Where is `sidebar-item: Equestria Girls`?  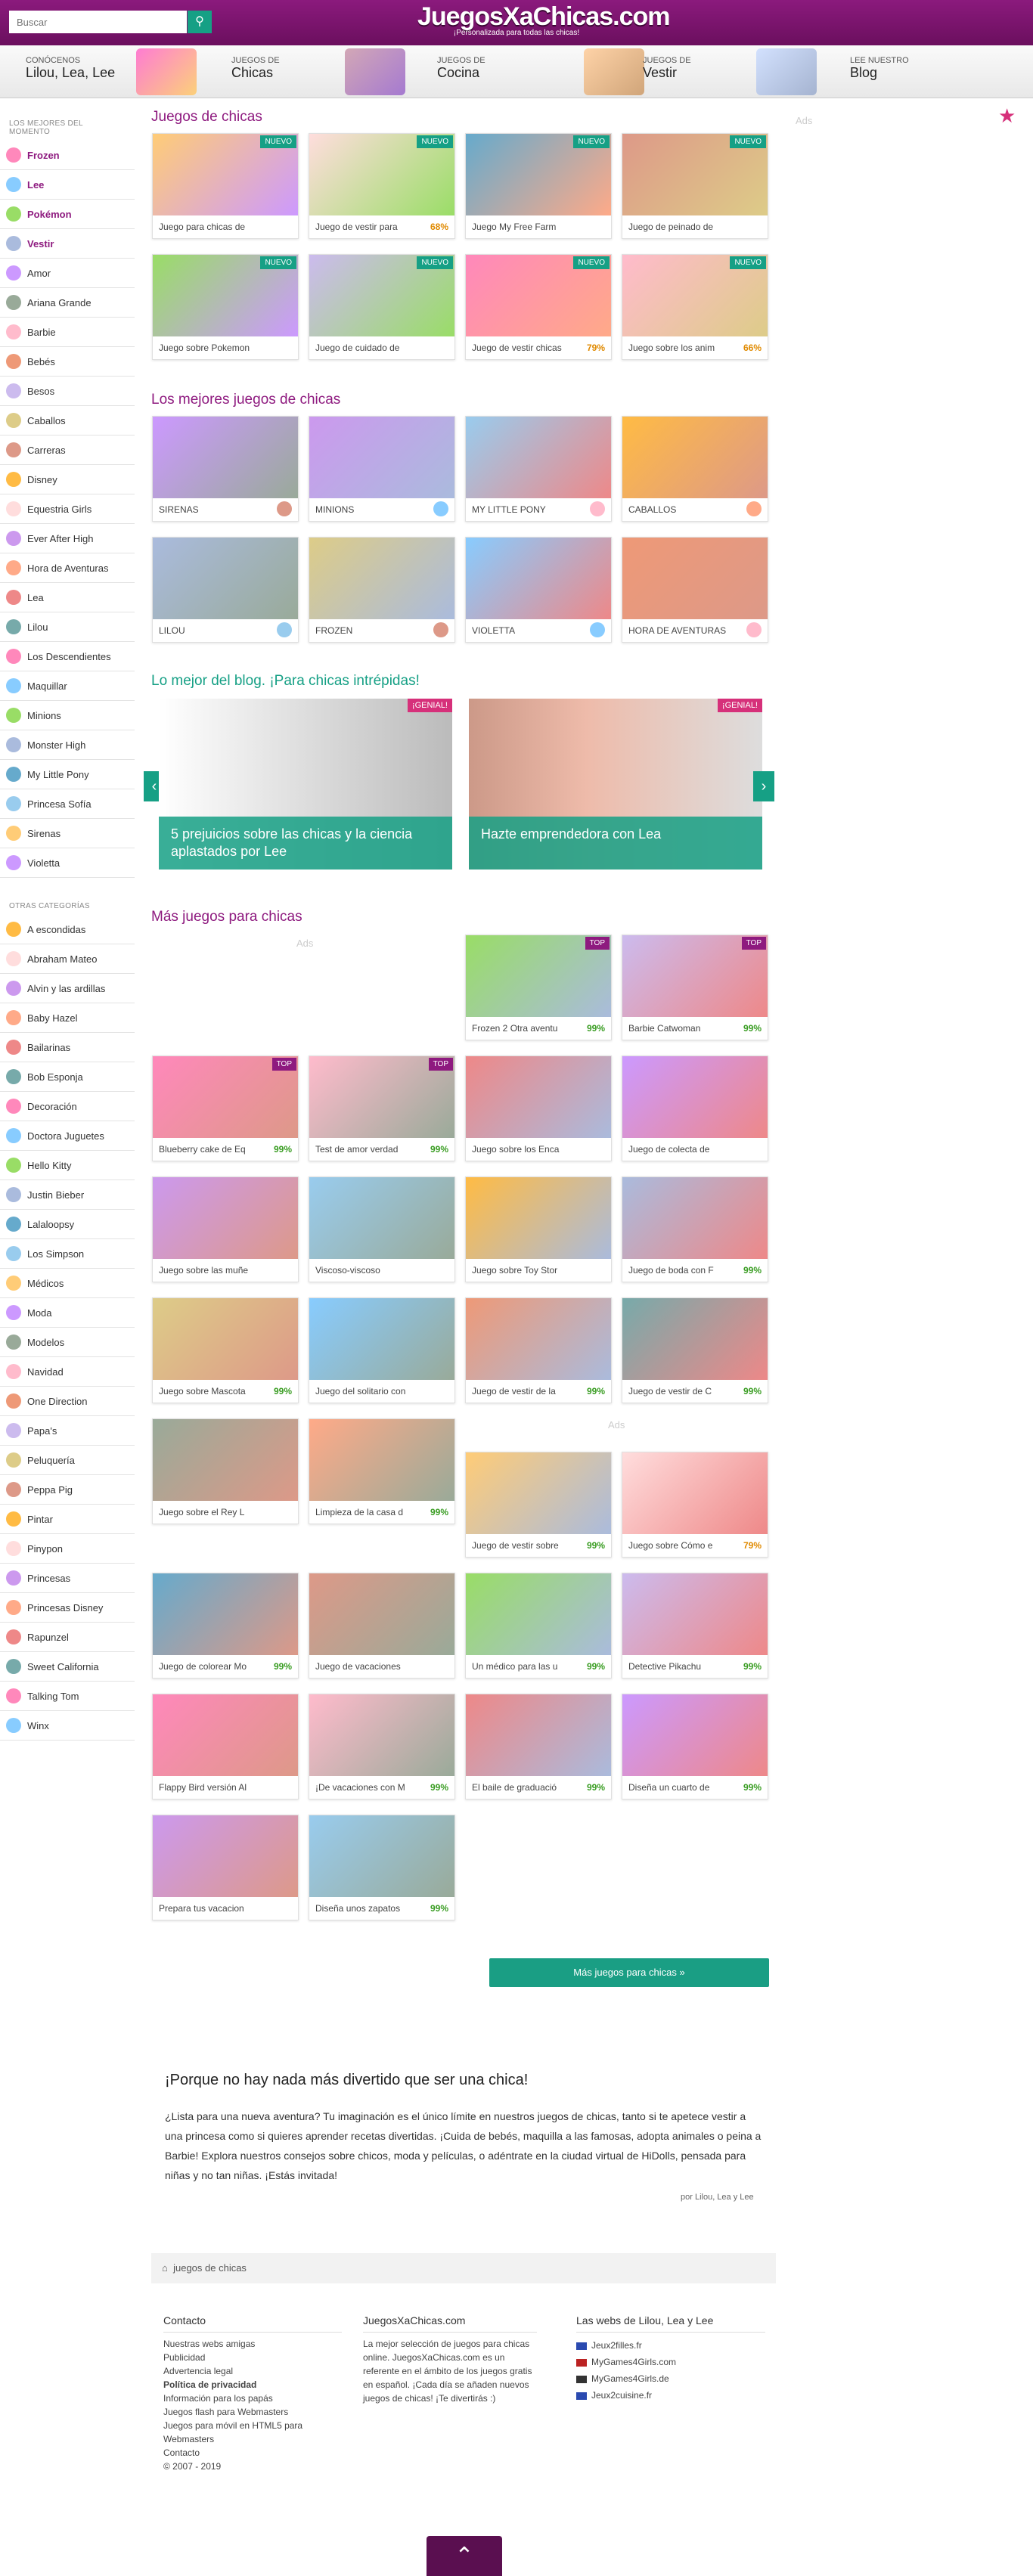 sidebar-item: Equestria Girls is located at coordinates (67, 509).